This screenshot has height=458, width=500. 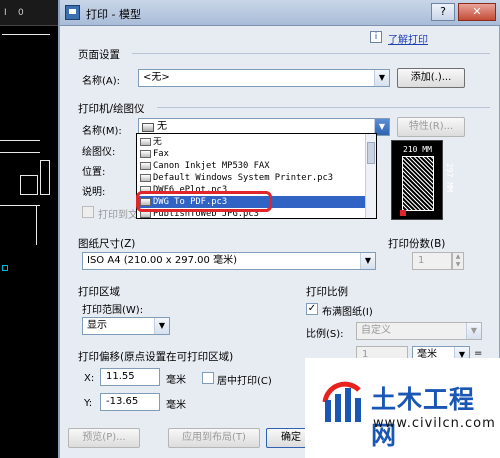 I want to click on dialog-title: 打印 - 模型, so click(x=113, y=14).